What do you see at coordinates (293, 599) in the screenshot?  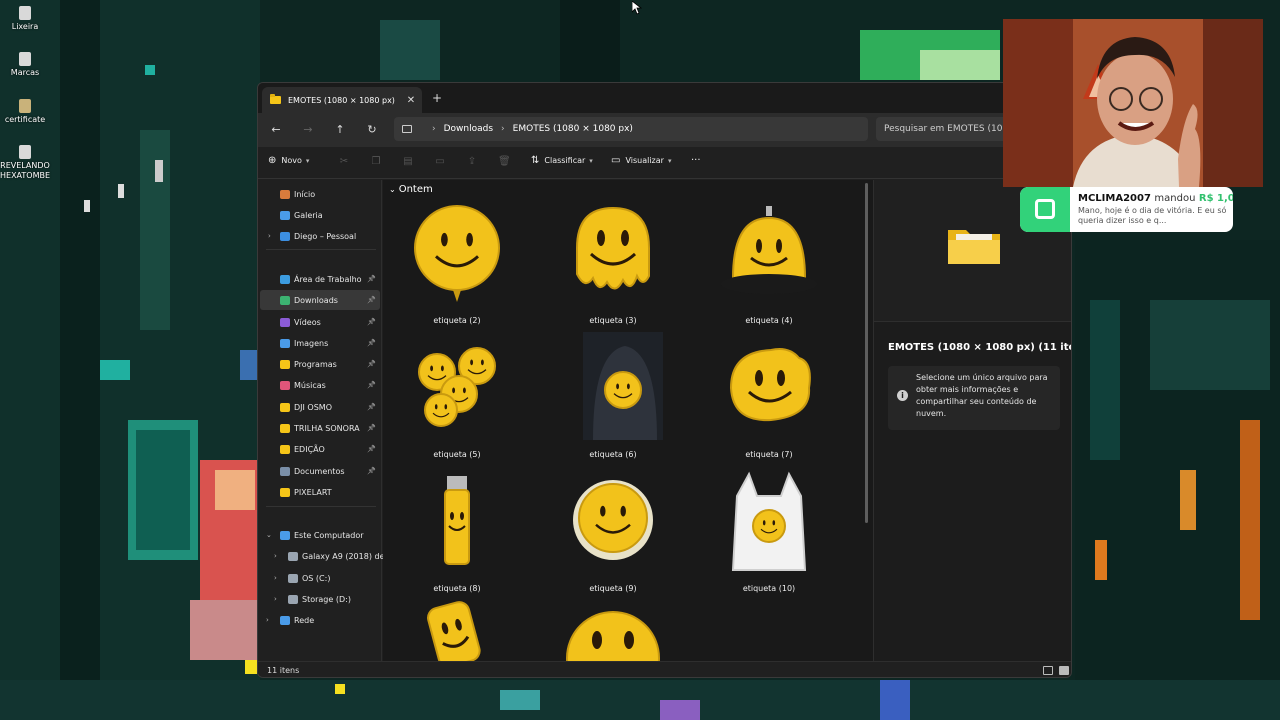 I see `drive-icon` at bounding box center [293, 599].